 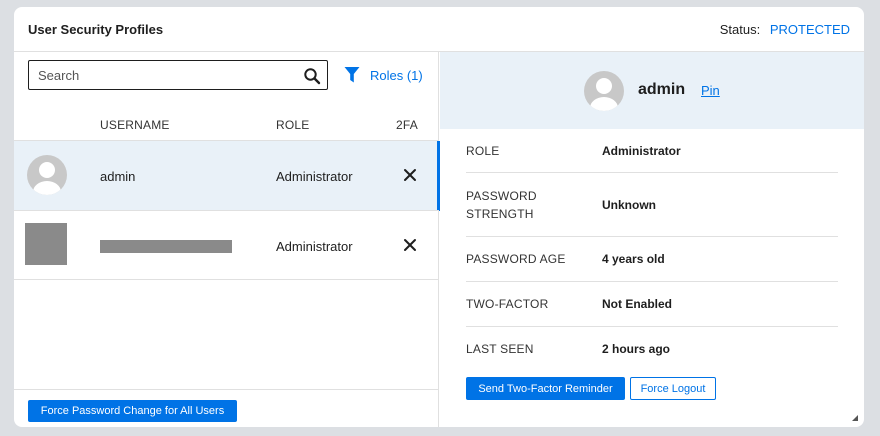 What do you see at coordinates (396, 75) in the screenshot?
I see `roles-filter-label: Roles (1)` at bounding box center [396, 75].